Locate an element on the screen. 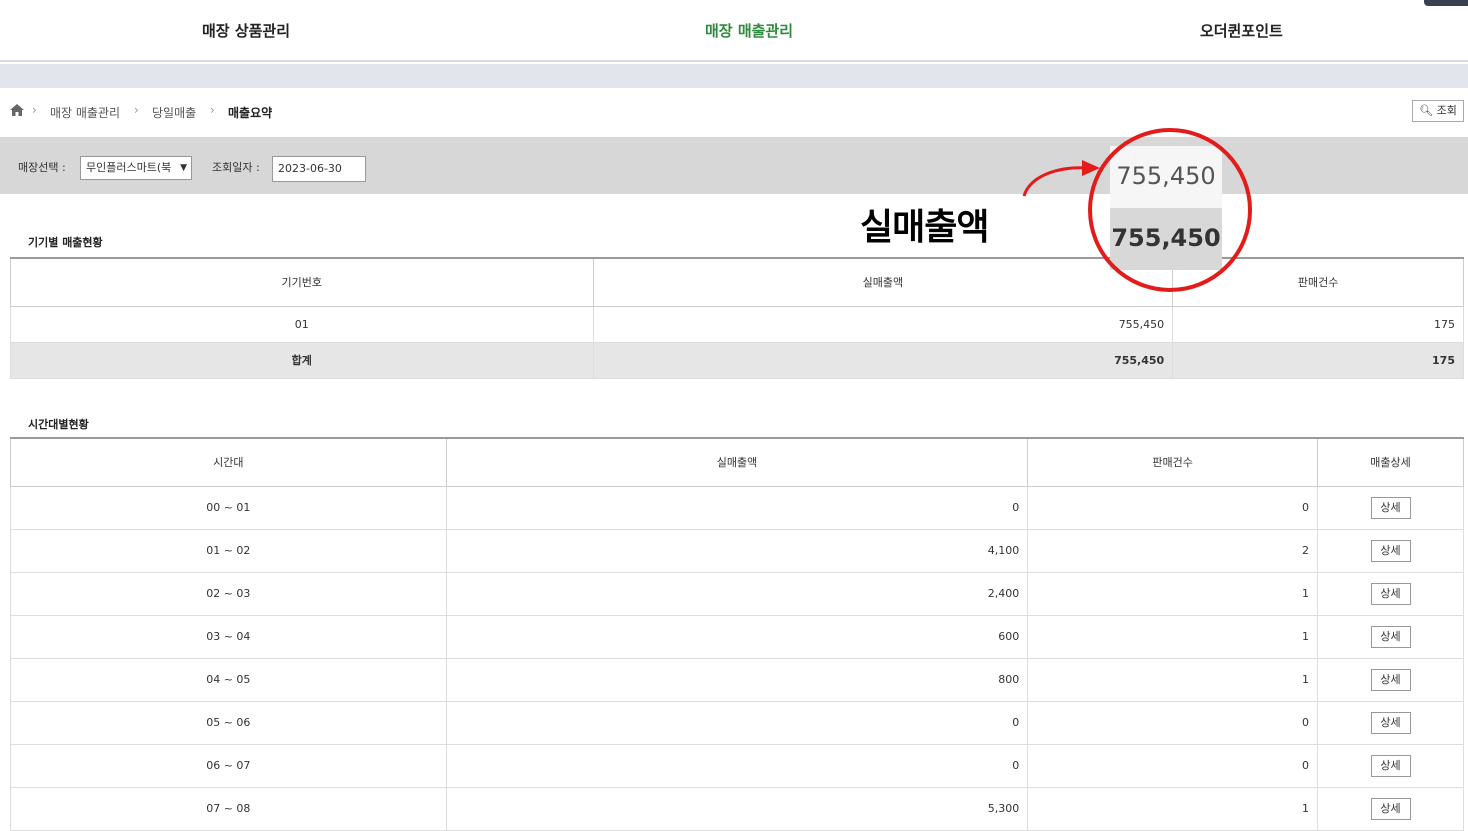  table-row: 07 ~ 08 5,300 1 상세 is located at coordinates (737, 808).